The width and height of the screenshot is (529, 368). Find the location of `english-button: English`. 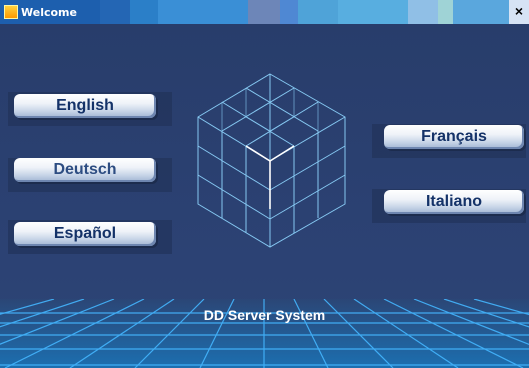

english-button: English is located at coordinates (85, 106).